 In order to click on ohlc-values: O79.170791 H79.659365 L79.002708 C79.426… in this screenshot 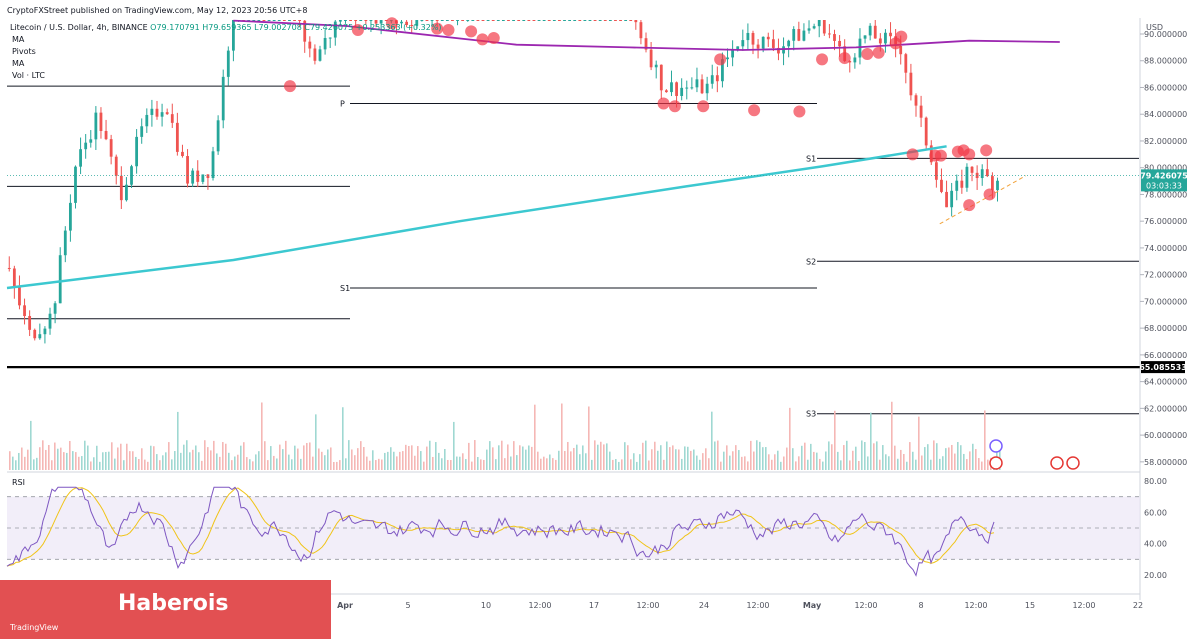, I will do `click(296, 27)`.